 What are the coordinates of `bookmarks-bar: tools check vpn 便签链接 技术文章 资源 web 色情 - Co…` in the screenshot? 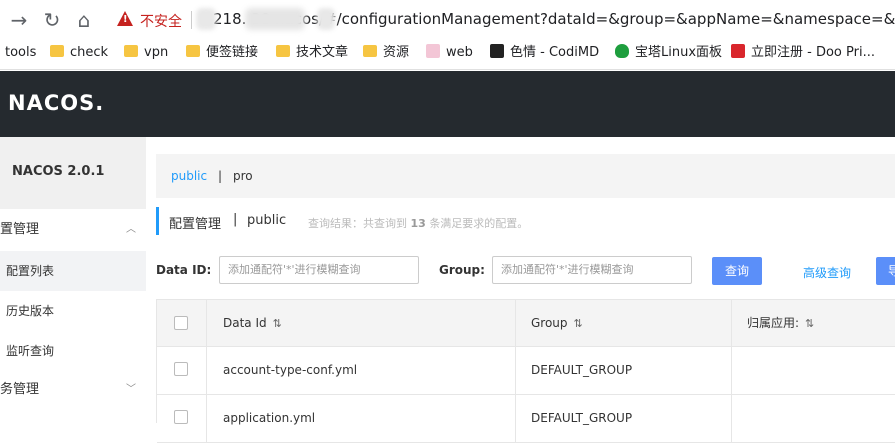 It's located at (447, 55).